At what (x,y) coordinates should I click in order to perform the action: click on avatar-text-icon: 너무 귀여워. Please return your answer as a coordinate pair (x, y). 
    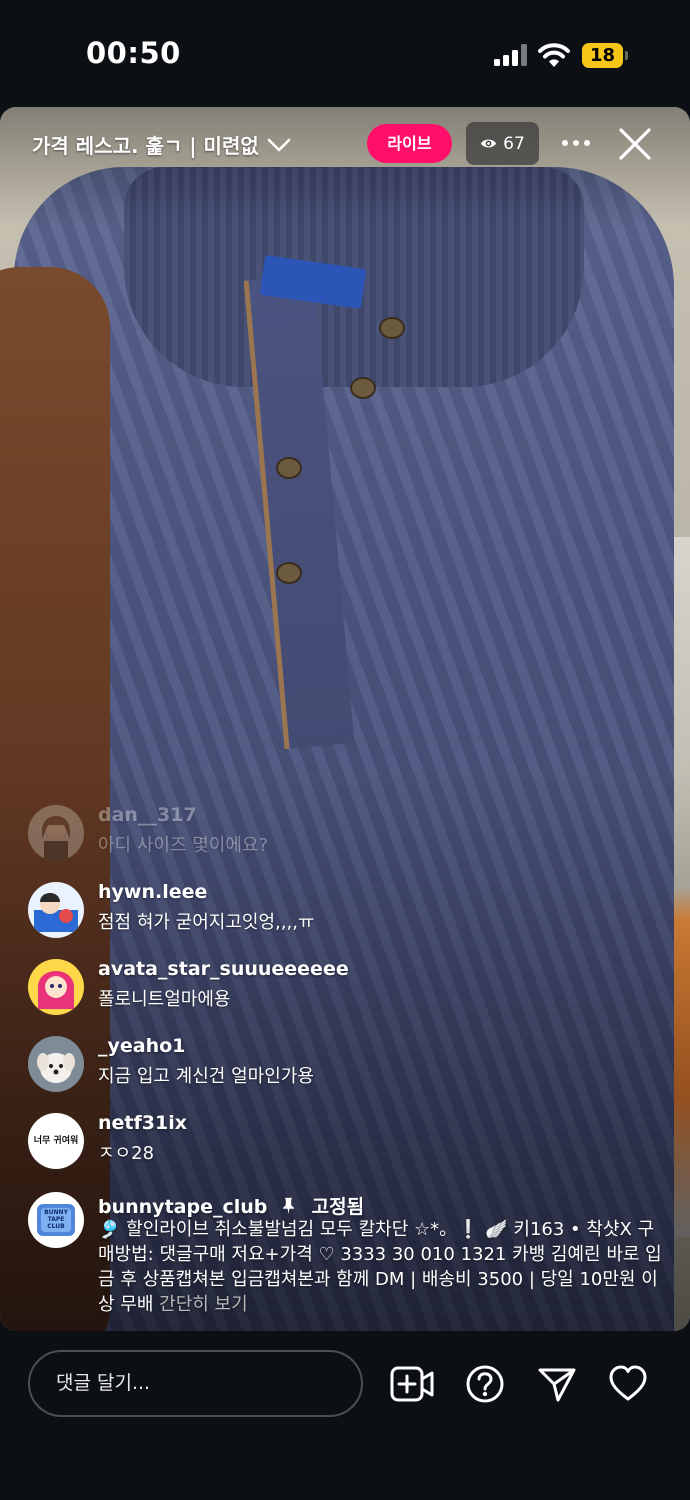
    Looking at the image, I should click on (56, 1141).